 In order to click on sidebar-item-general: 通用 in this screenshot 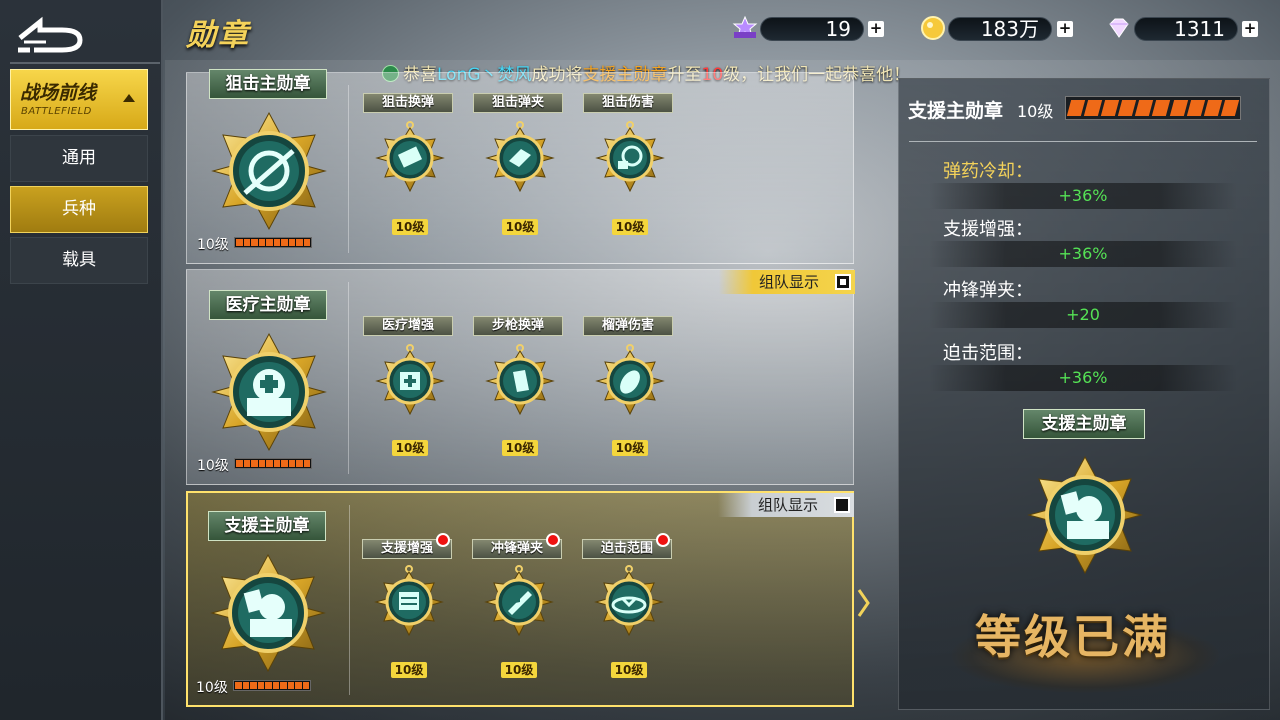, I will do `click(79, 158)`.